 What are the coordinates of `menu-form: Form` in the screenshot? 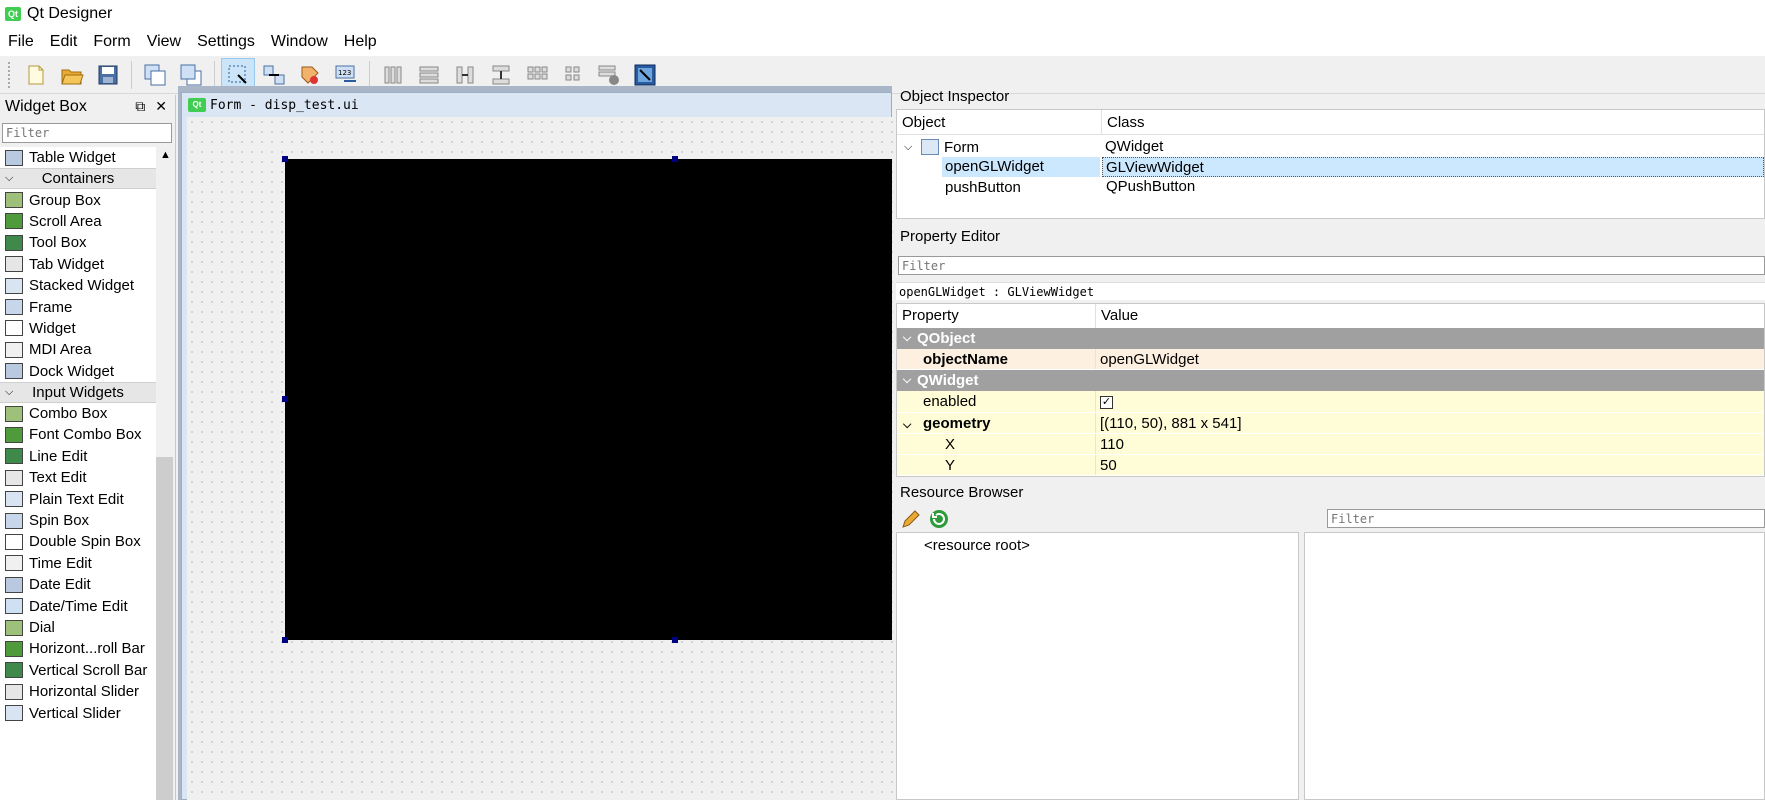 It's located at (111, 42).